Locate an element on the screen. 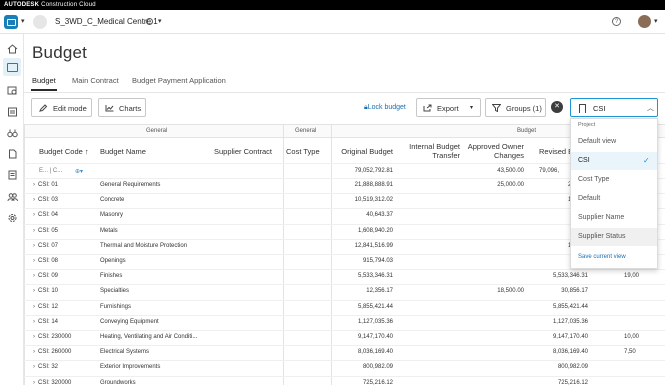  save-current-view-link: Save current view is located at coordinates (602, 257).